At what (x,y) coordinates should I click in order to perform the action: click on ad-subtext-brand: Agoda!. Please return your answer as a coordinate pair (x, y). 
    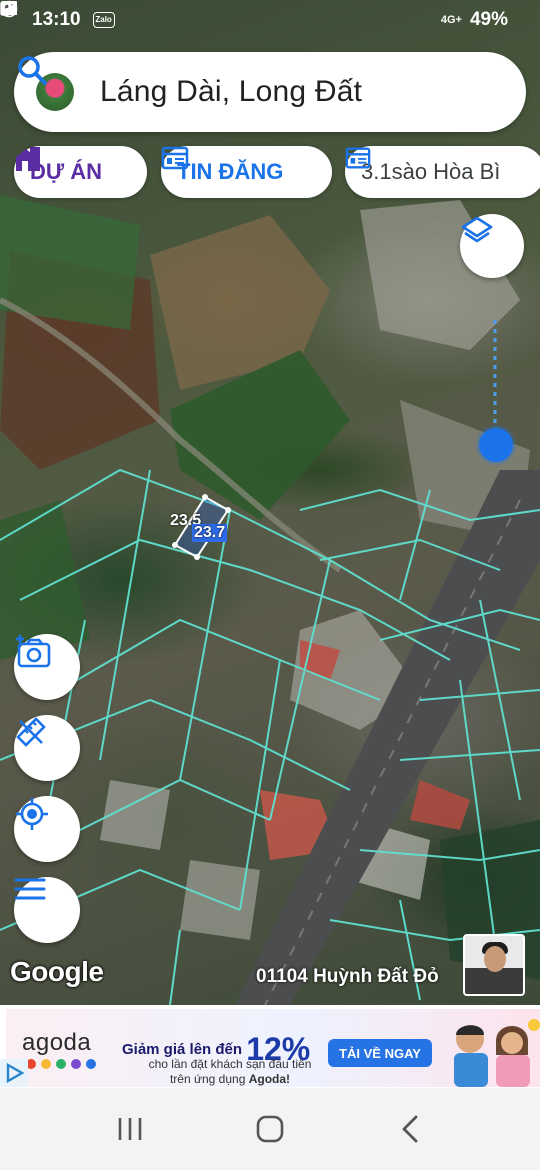
    Looking at the image, I should click on (269, 1079).